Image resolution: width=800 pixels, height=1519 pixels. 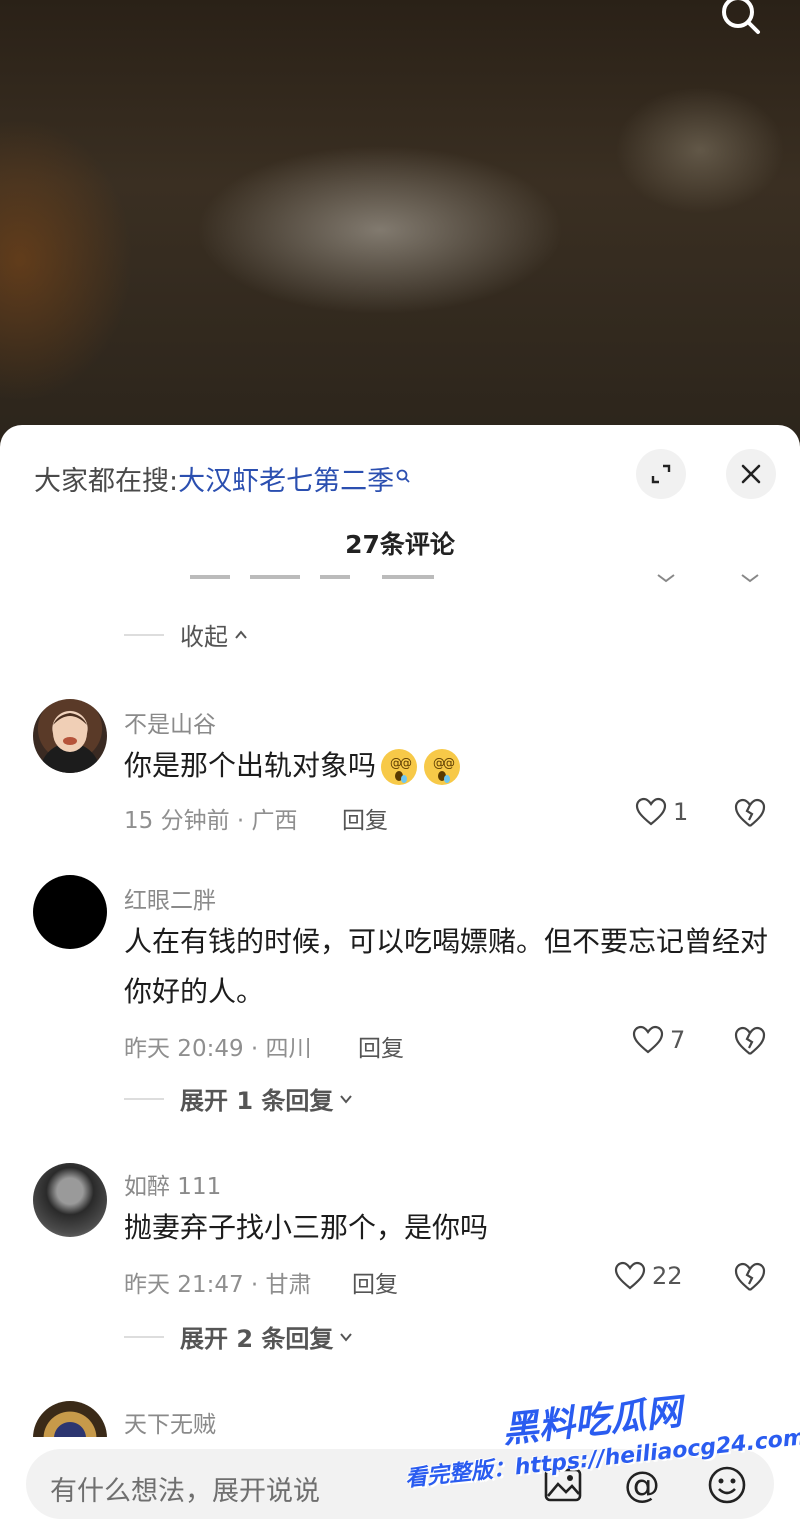 What do you see at coordinates (241, 634) in the screenshot?
I see `chevron-up-icon` at bounding box center [241, 634].